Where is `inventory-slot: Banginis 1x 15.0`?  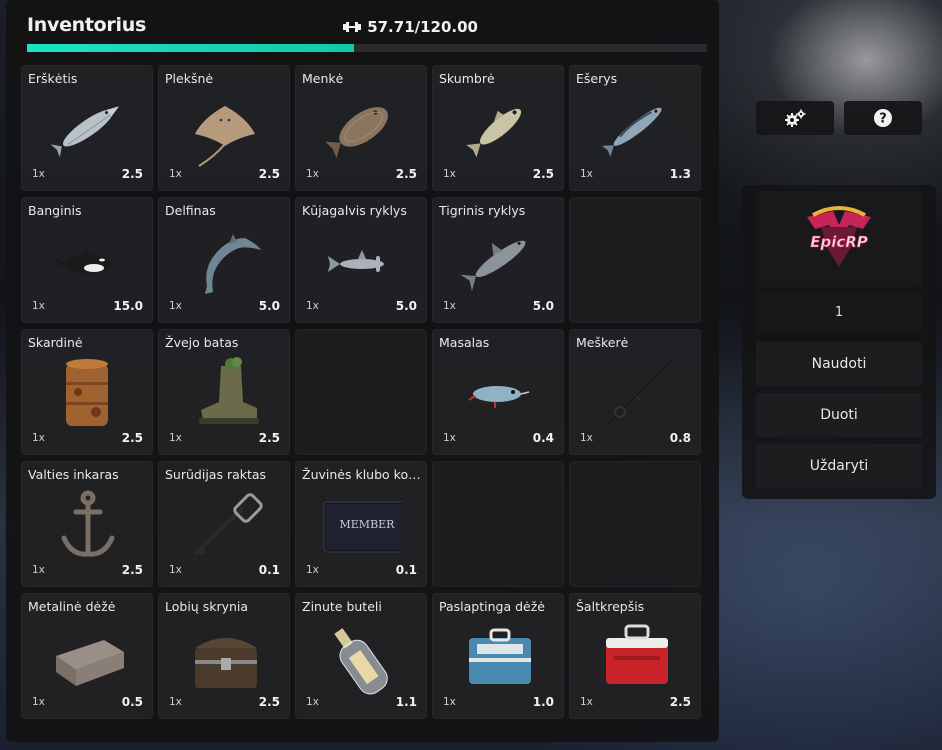 inventory-slot: Banginis 1x 15.0 is located at coordinates (87, 260).